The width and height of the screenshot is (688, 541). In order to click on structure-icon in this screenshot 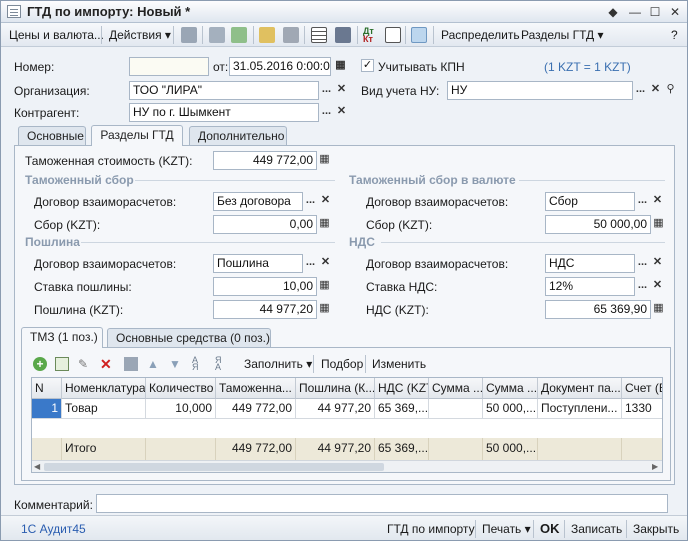, I will do `click(217, 35)`.